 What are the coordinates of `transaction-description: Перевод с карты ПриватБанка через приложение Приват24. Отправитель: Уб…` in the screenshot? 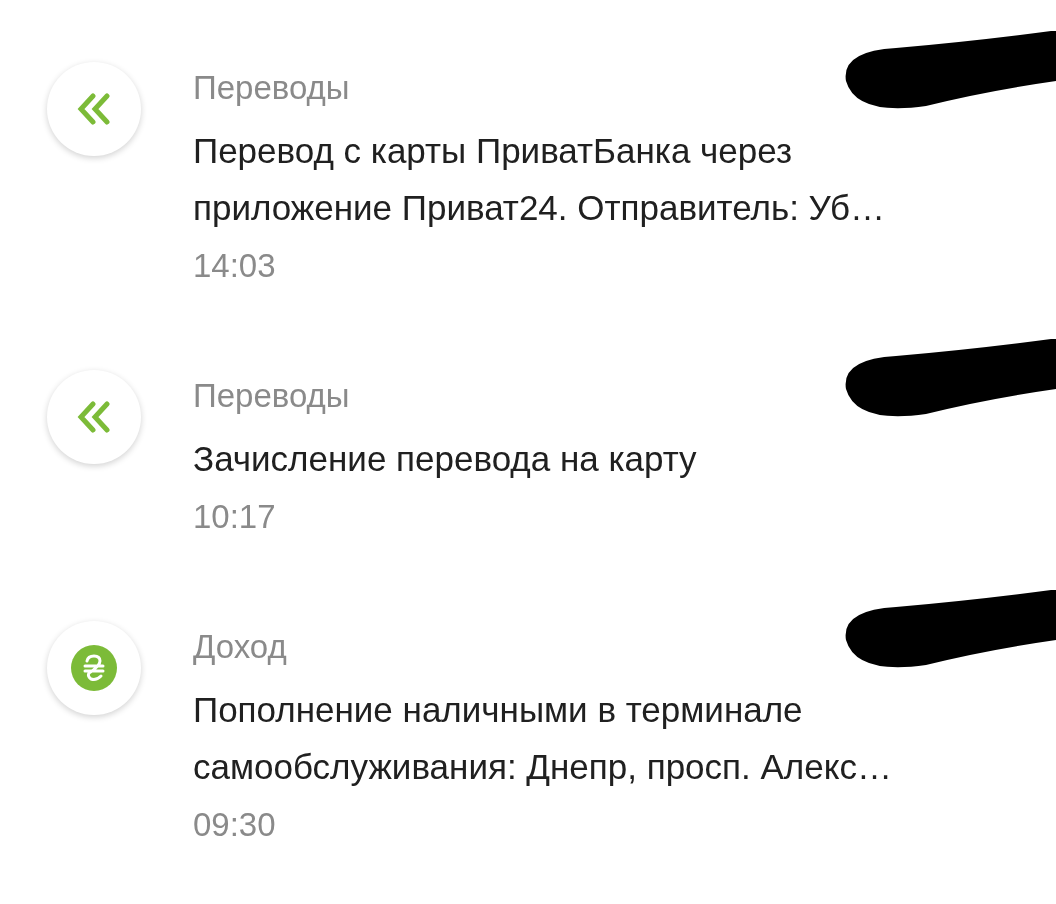 It's located at (540, 179).